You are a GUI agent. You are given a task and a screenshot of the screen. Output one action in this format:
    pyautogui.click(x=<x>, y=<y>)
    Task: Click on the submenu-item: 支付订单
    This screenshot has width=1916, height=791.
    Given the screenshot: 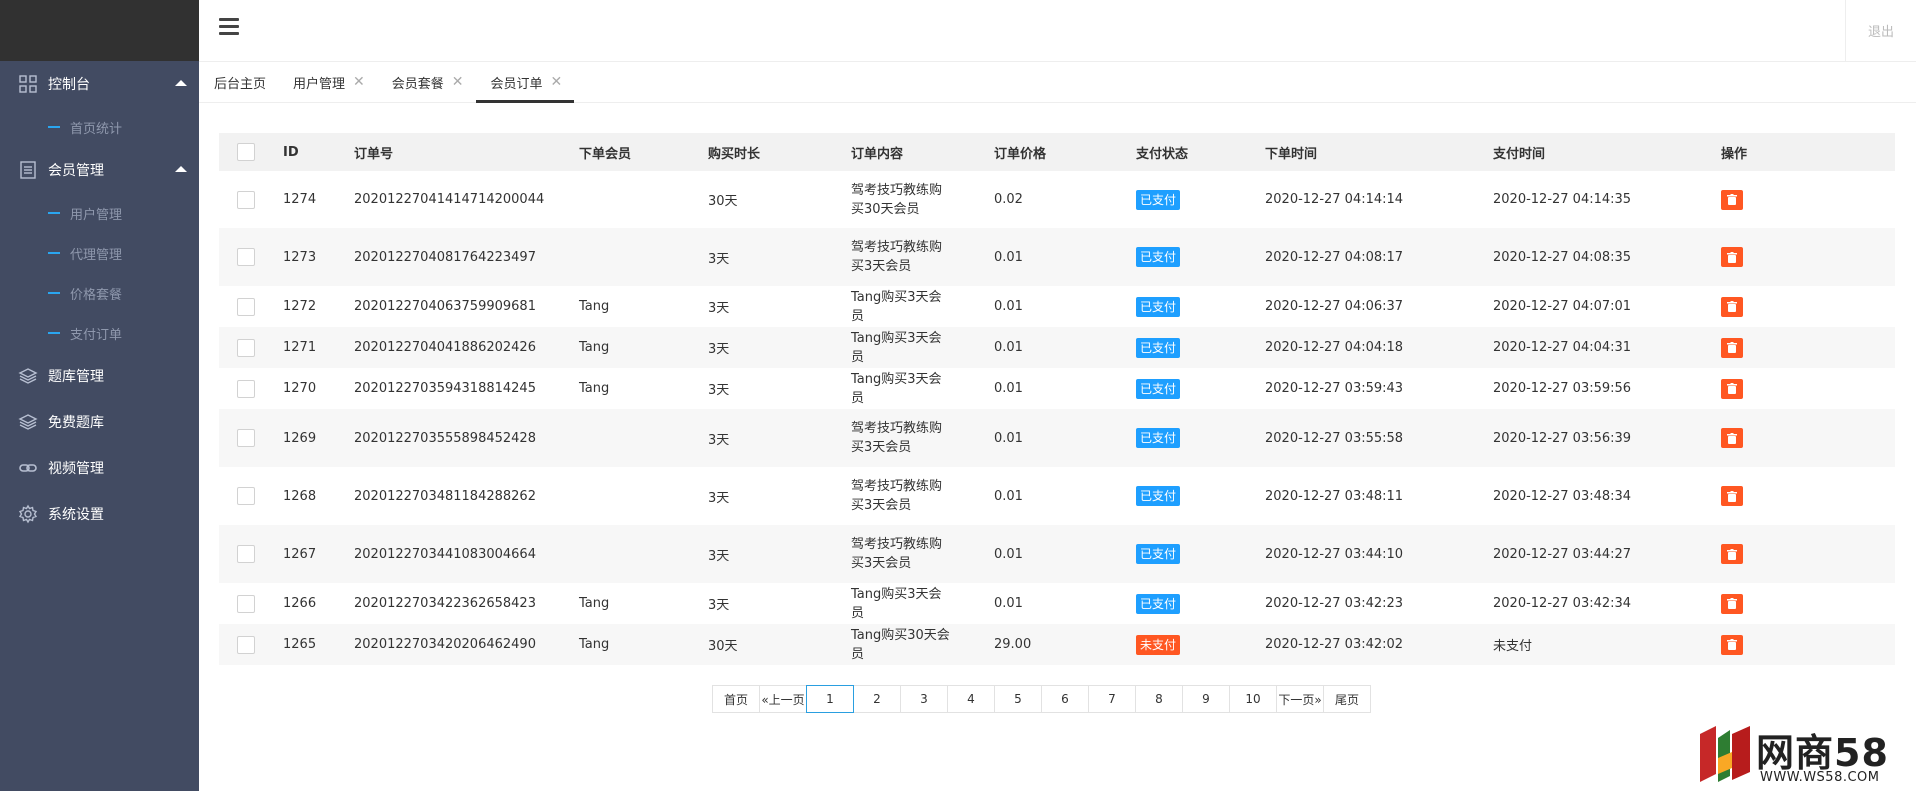 What is the action you would take?
    pyautogui.click(x=99, y=333)
    